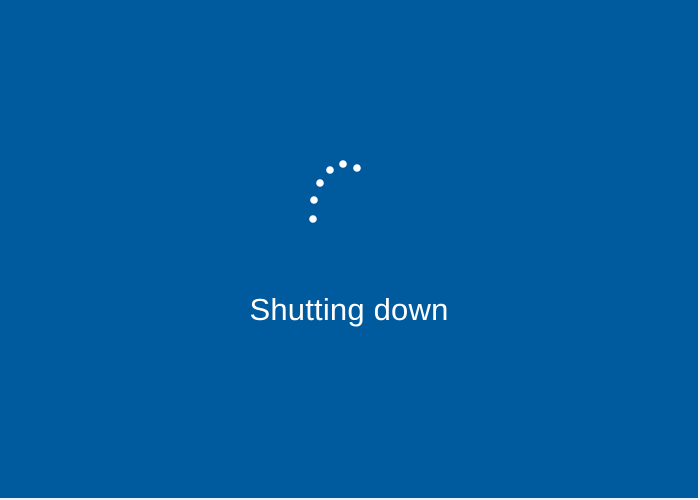 This screenshot has width=700, height=500. Describe the element at coordinates (335, 191) in the screenshot. I see `loading-spinner-icon` at that location.